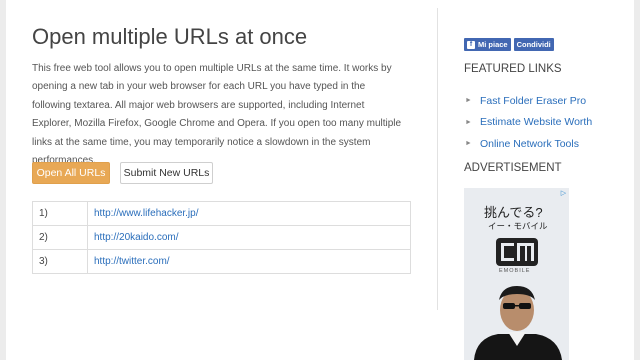 The width and height of the screenshot is (640, 360). I want to click on ad-subline: イー・モバイル, so click(518, 226).